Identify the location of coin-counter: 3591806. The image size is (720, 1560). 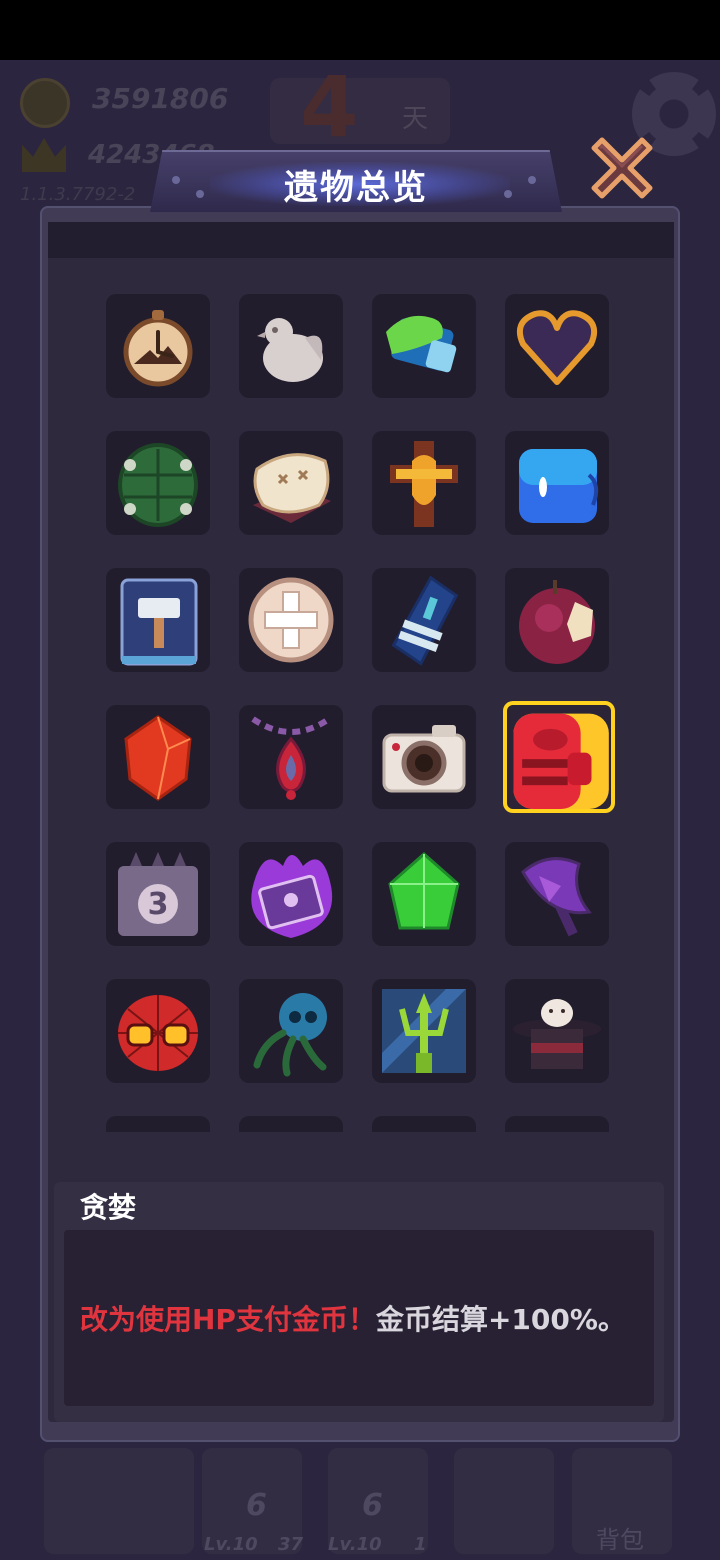
(160, 98).